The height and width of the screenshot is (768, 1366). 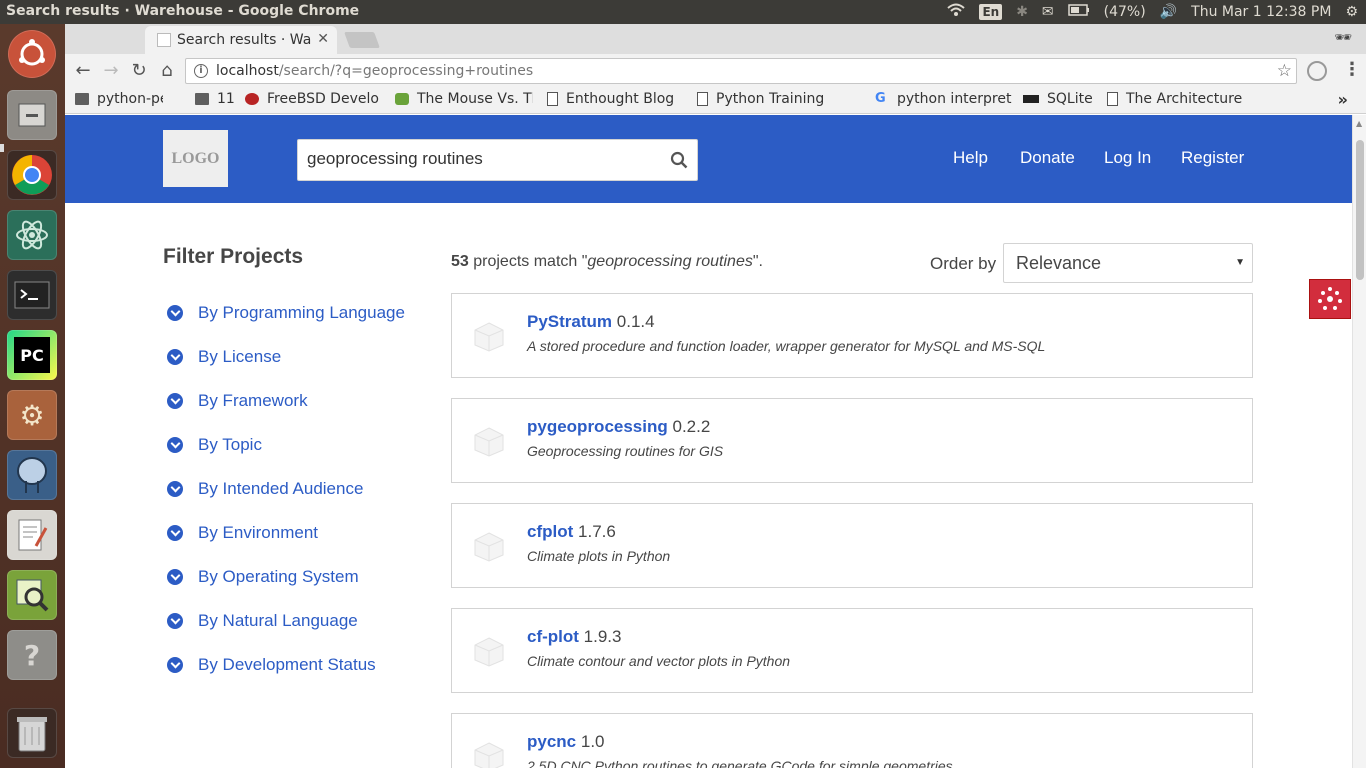 What do you see at coordinates (195, 158) in the screenshot?
I see `site-logo: LOGO` at bounding box center [195, 158].